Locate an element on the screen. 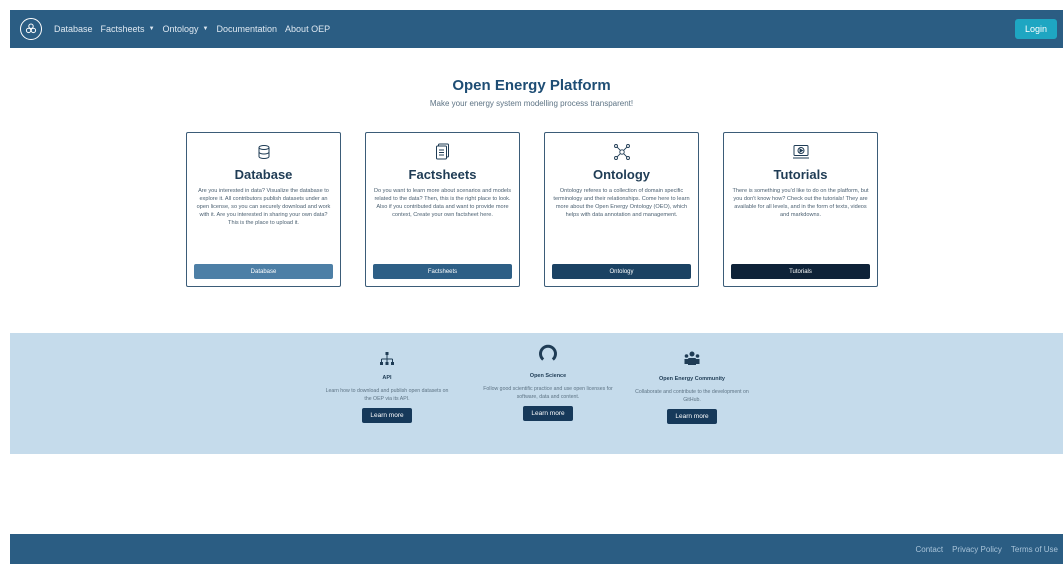  nav-documentation: Documentation is located at coordinates (247, 29).